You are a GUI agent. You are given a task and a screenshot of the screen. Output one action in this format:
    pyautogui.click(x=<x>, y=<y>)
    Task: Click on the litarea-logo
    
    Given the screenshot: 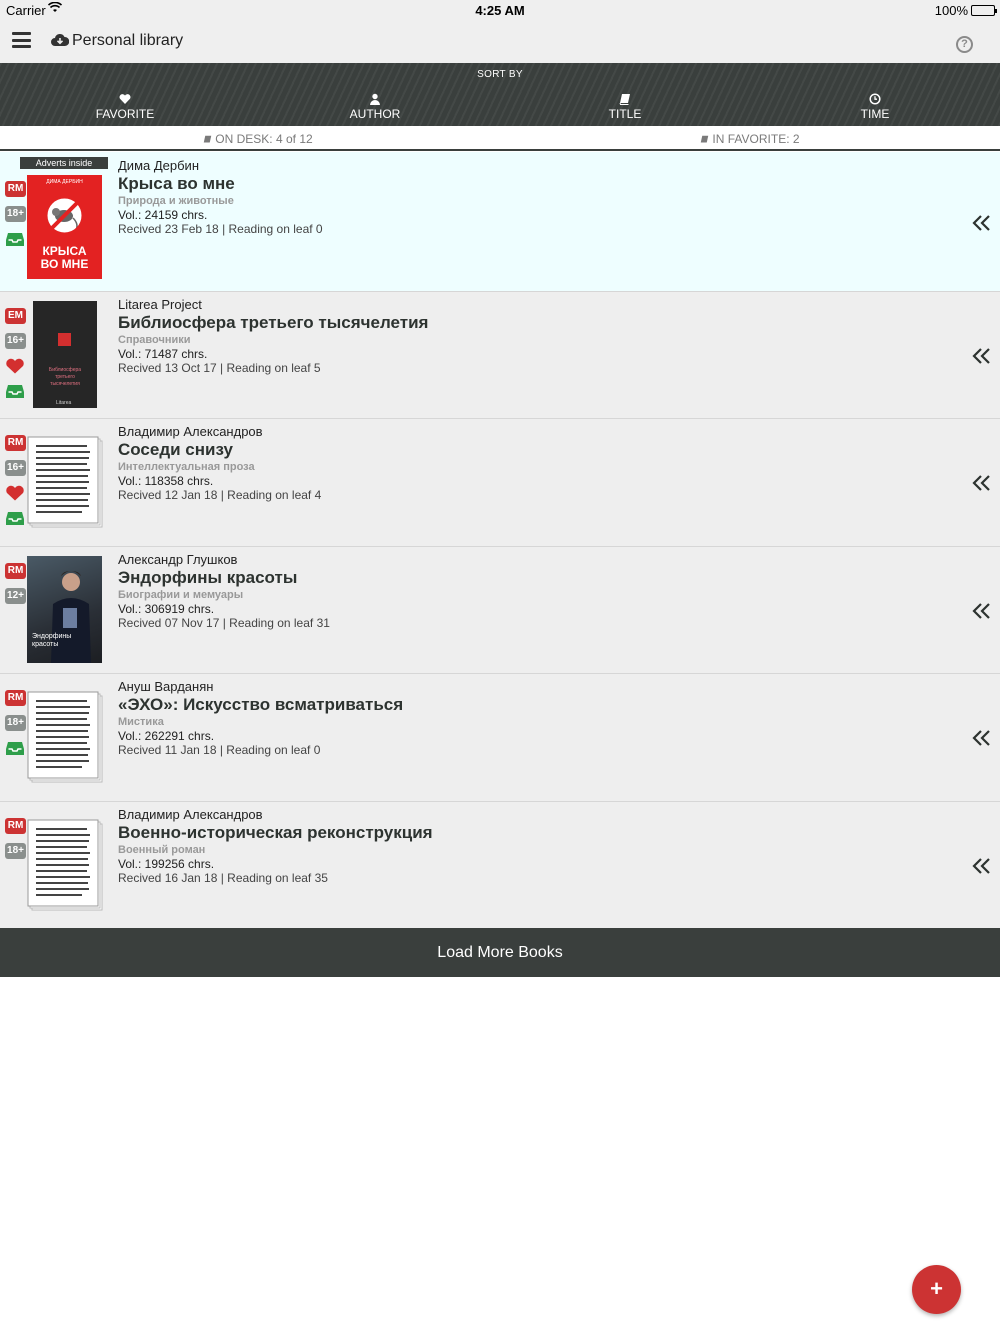 What is the action you would take?
    pyautogui.click(x=64, y=339)
    